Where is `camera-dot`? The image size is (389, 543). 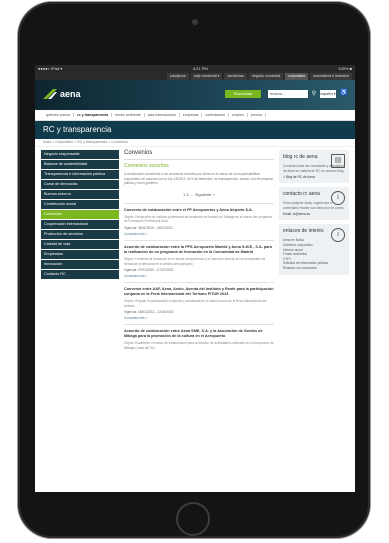 camera-dot is located at coordinates (195, 22).